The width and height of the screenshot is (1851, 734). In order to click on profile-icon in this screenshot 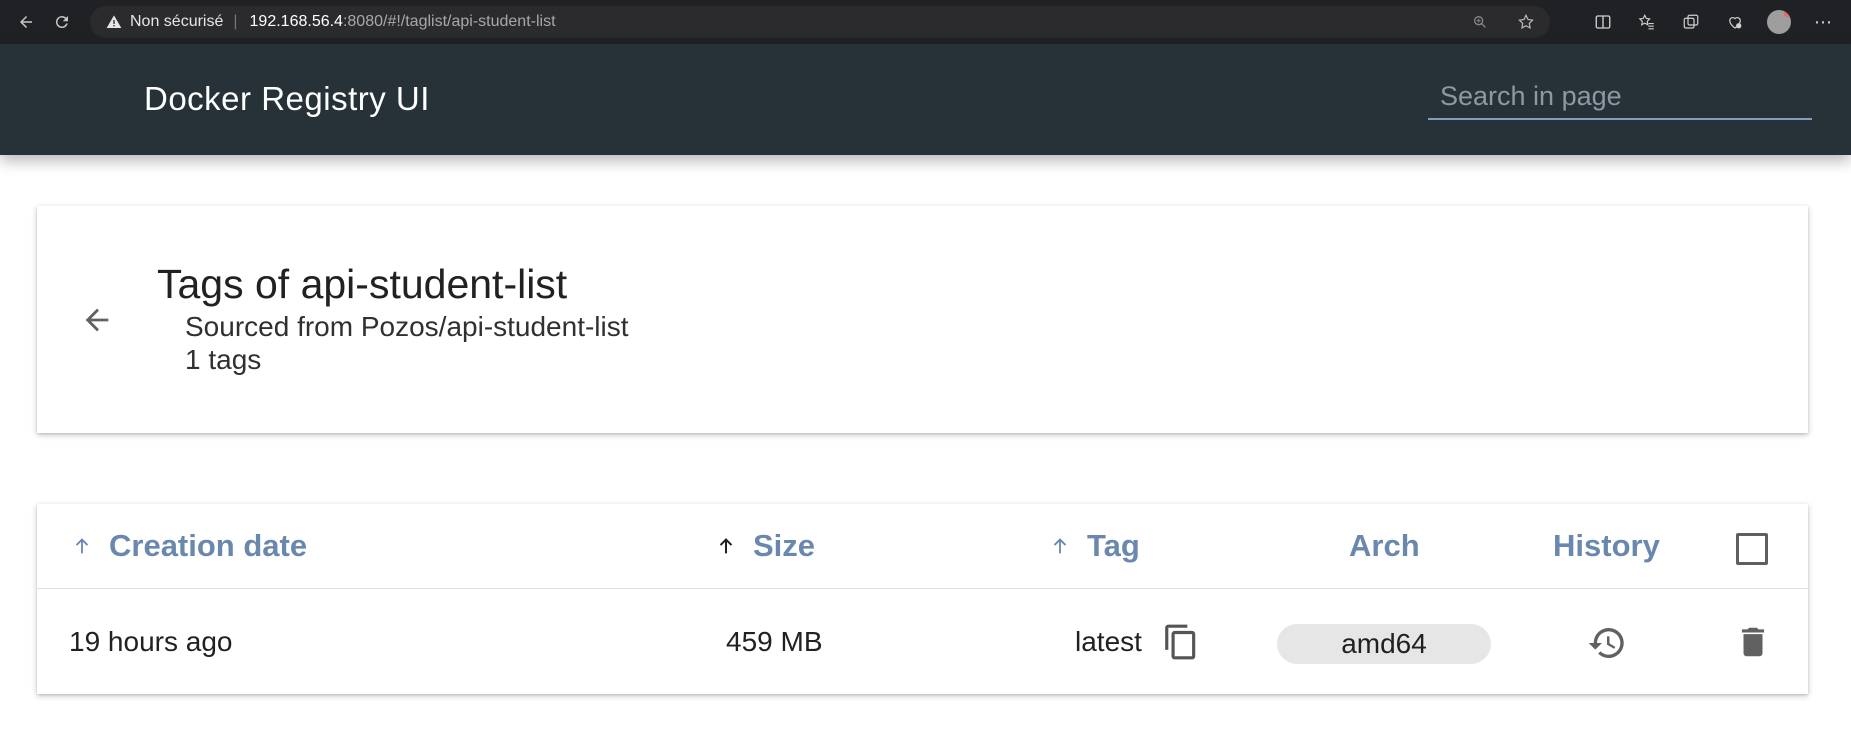, I will do `click(1779, 22)`.